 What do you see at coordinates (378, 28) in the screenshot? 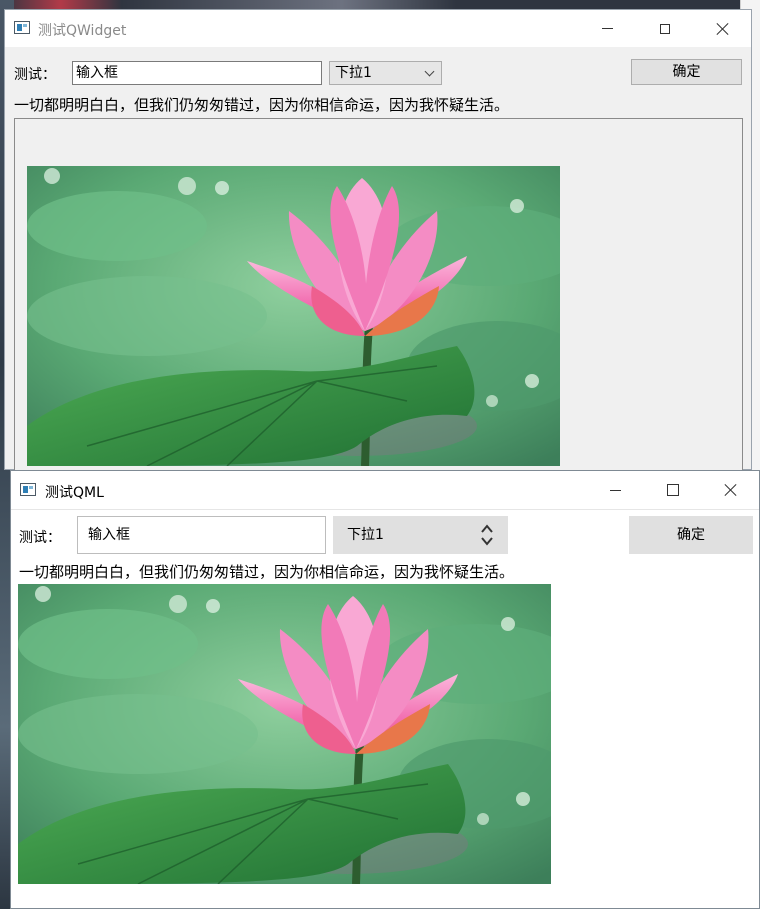
I see `titlebar: 测试QWidget` at bounding box center [378, 28].